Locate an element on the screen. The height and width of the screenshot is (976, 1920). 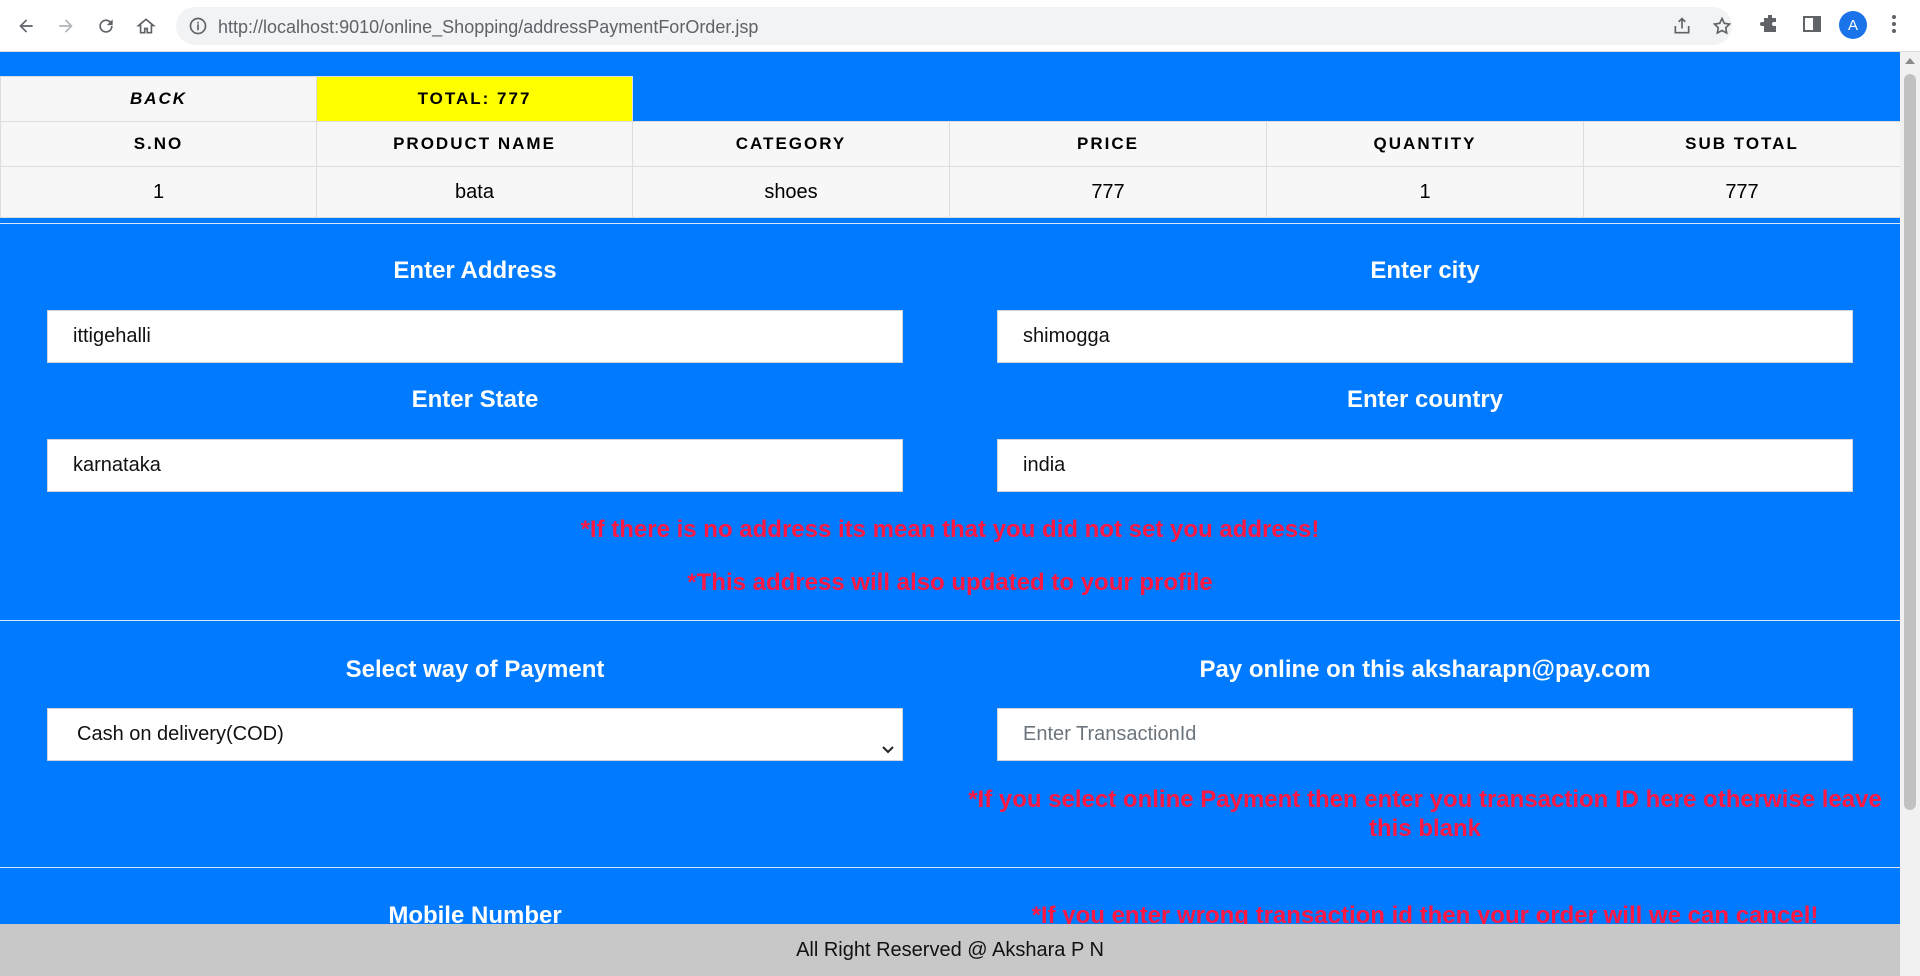
page-scrollbar is located at coordinates (1910, 514).